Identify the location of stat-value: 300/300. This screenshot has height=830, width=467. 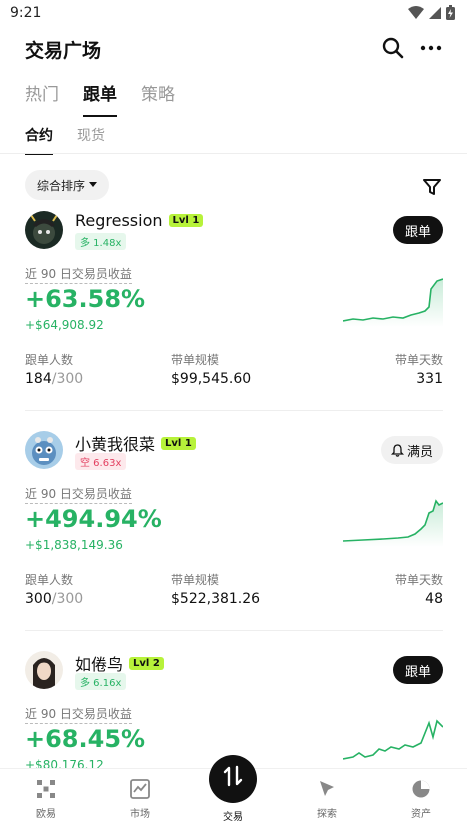
(54, 599).